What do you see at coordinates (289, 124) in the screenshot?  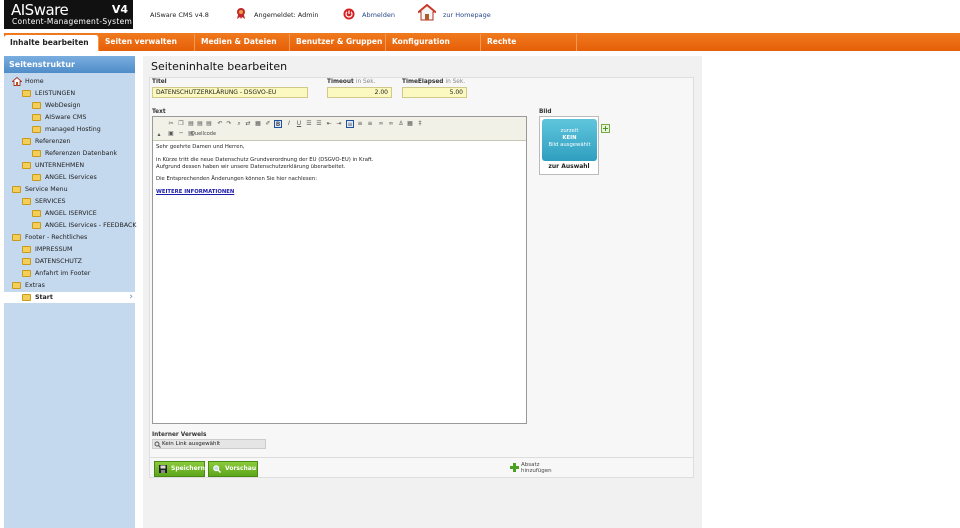 I see `italic-icon: I` at bounding box center [289, 124].